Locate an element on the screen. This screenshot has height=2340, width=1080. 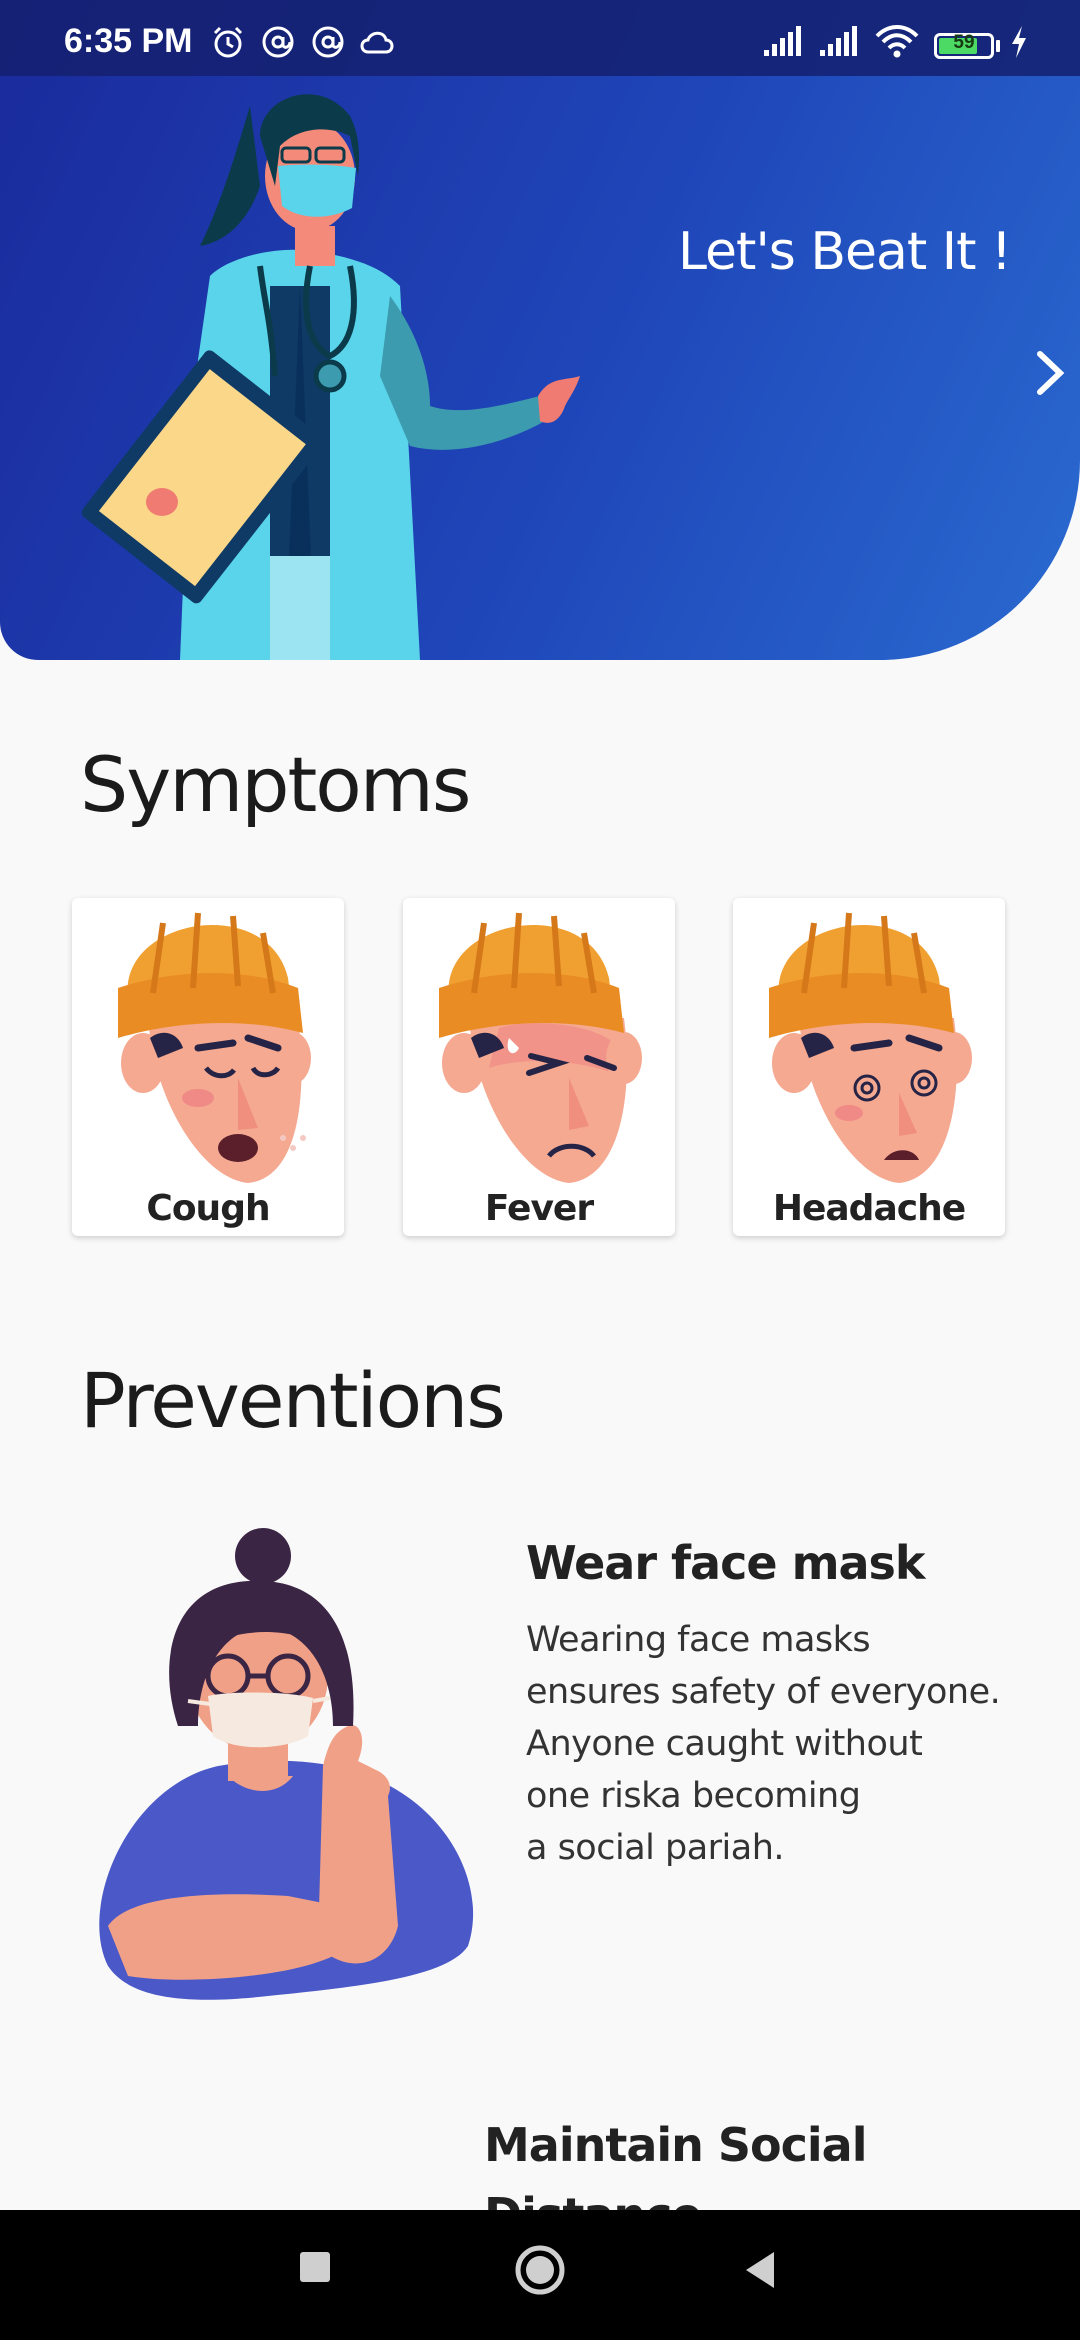
doctor-illustration is located at coordinates (330, 377).